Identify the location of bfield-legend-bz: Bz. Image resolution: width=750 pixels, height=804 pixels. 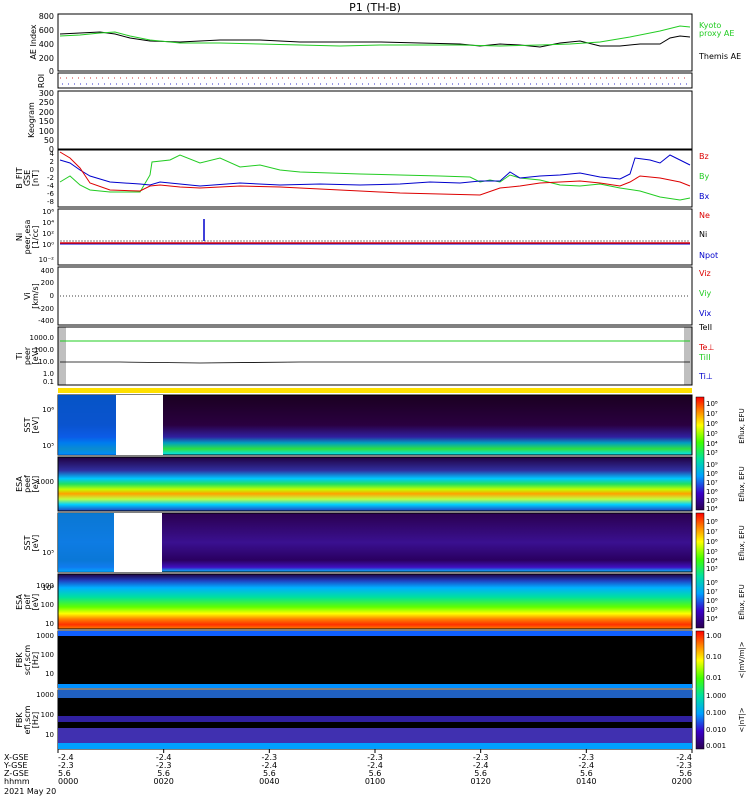
(704, 156).